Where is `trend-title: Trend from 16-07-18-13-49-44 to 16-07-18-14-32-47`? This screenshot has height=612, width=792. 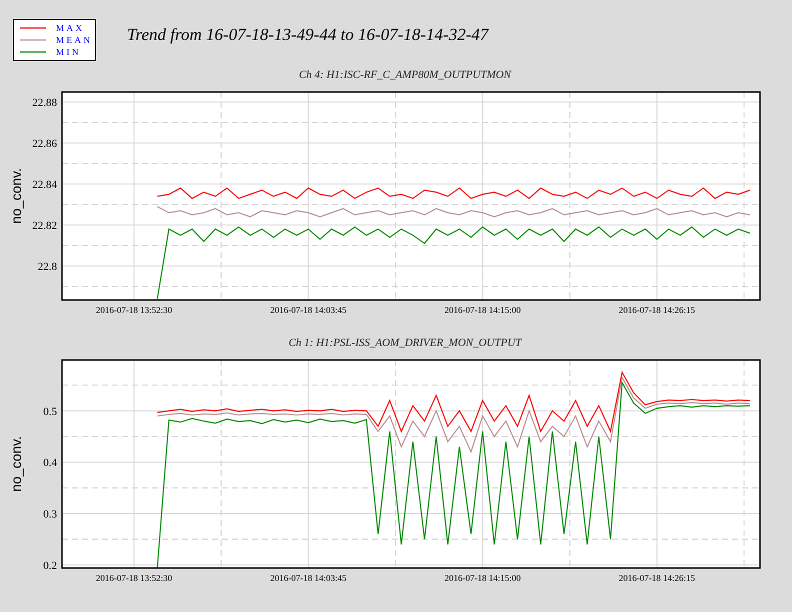 trend-title: Trend from 16-07-18-13-49-44 to 16-07-18-14-32-47 is located at coordinates (307, 35).